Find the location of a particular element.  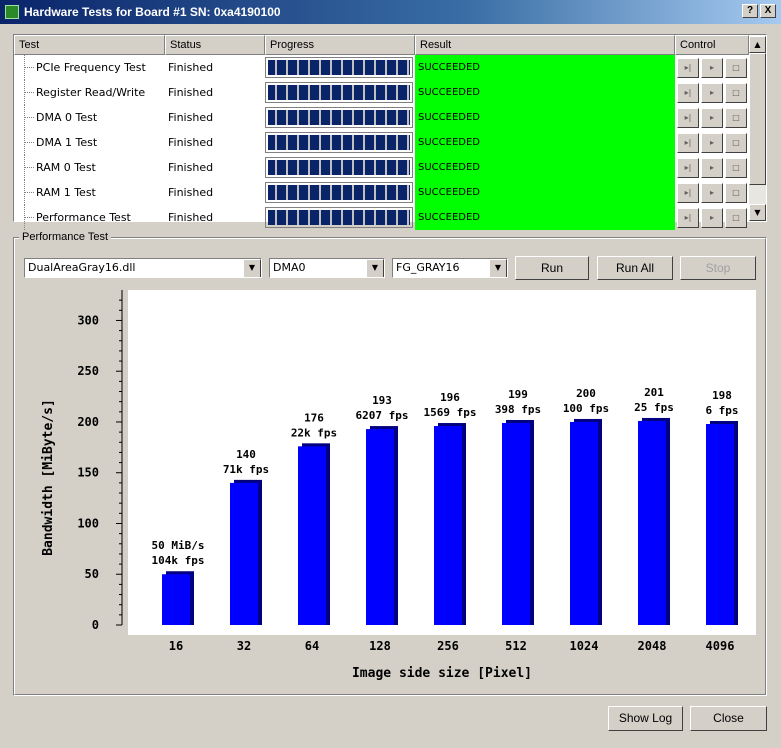

y-tick-label: 300 is located at coordinates (88, 320).